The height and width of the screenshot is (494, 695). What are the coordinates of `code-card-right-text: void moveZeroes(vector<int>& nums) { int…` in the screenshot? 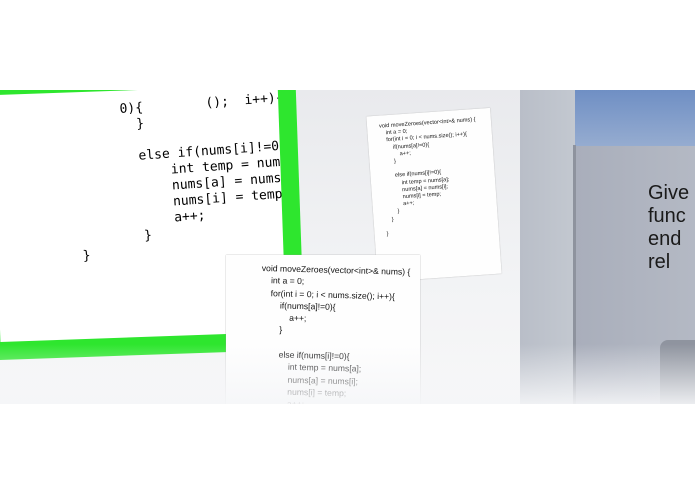 It's located at (427, 177).